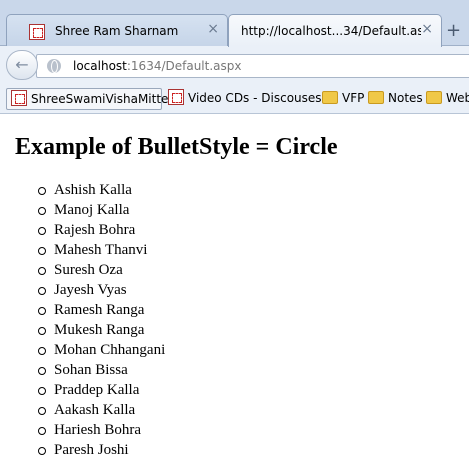 This screenshot has width=469, height=475. What do you see at coordinates (101, 330) in the screenshot?
I see `list-item: Mukesh Ranga` at bounding box center [101, 330].